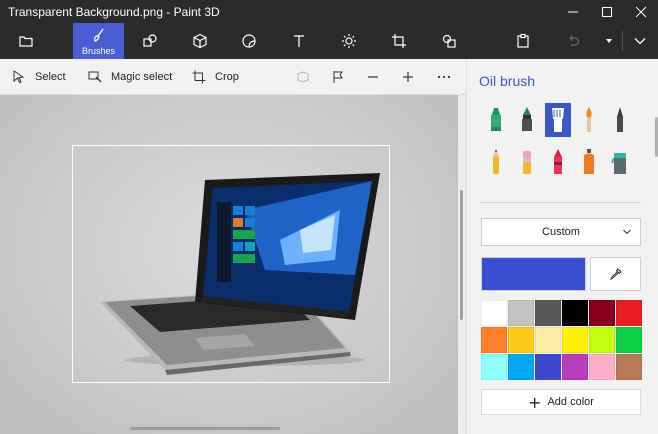 This screenshot has width=658, height=434. What do you see at coordinates (329, 41) in the screenshot?
I see `main-toolbar: Brushes` at bounding box center [329, 41].